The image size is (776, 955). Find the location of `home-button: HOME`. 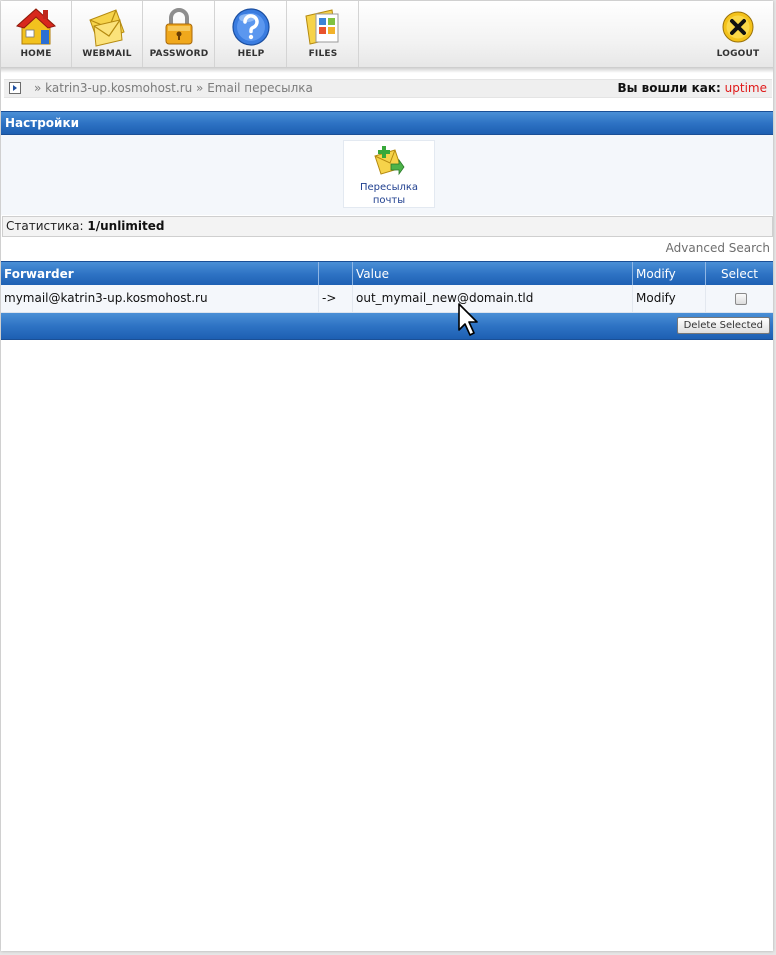

home-button: HOME is located at coordinates (36, 34).